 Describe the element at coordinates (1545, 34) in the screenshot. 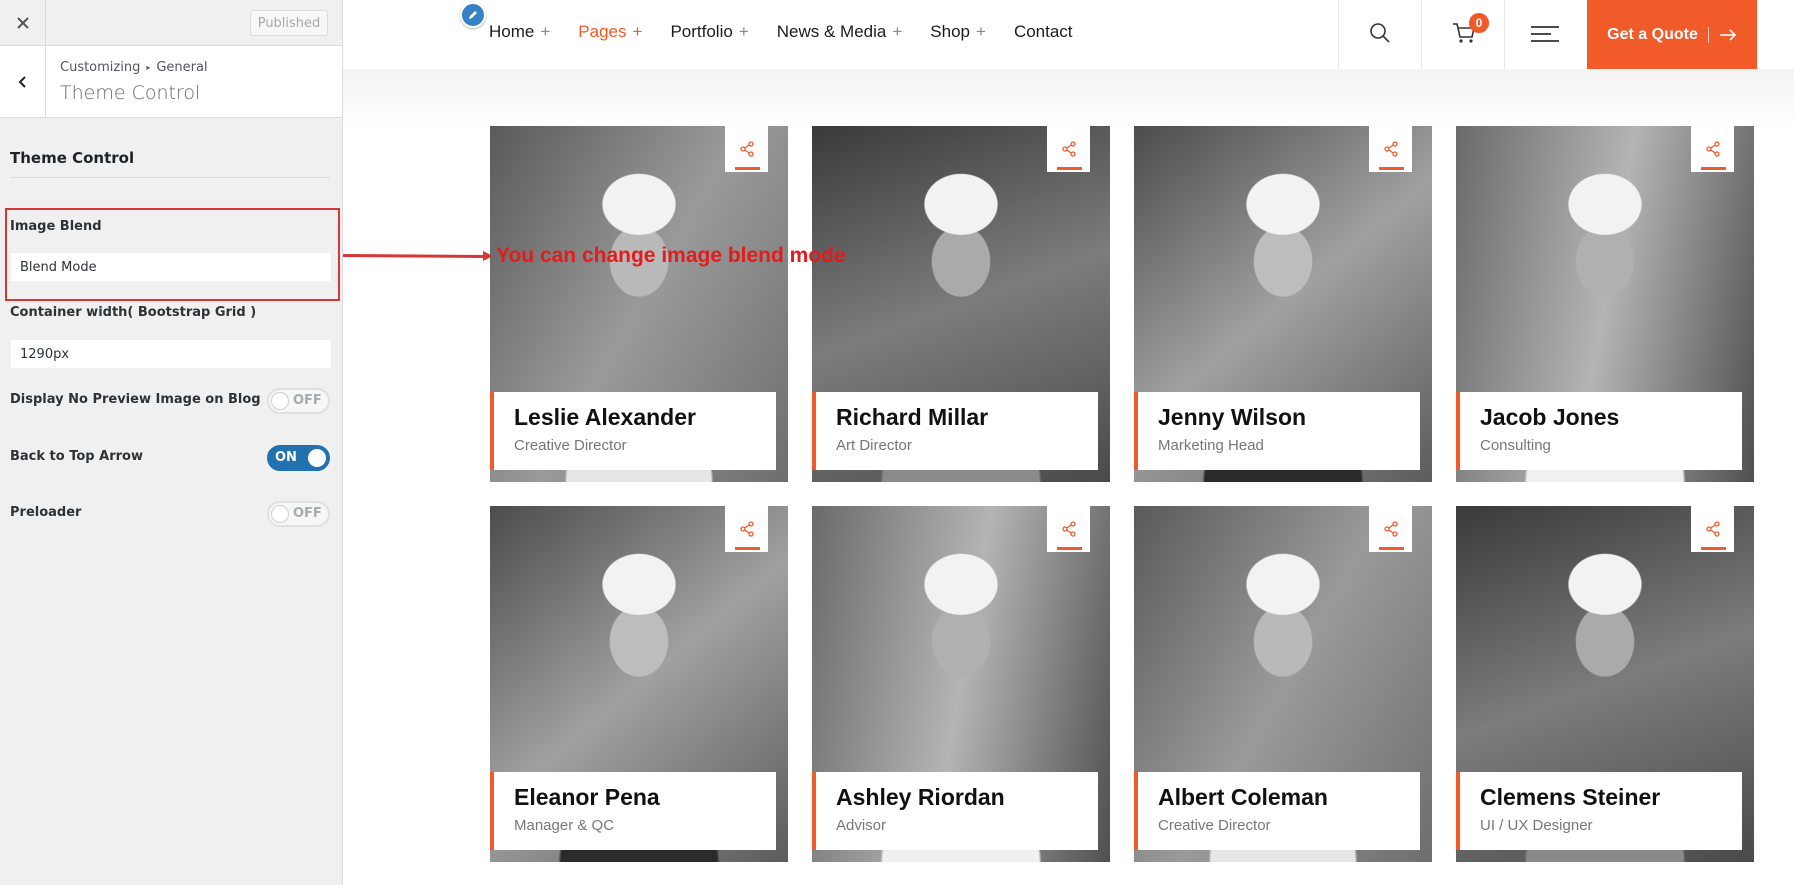

I see `menu-icon` at that location.